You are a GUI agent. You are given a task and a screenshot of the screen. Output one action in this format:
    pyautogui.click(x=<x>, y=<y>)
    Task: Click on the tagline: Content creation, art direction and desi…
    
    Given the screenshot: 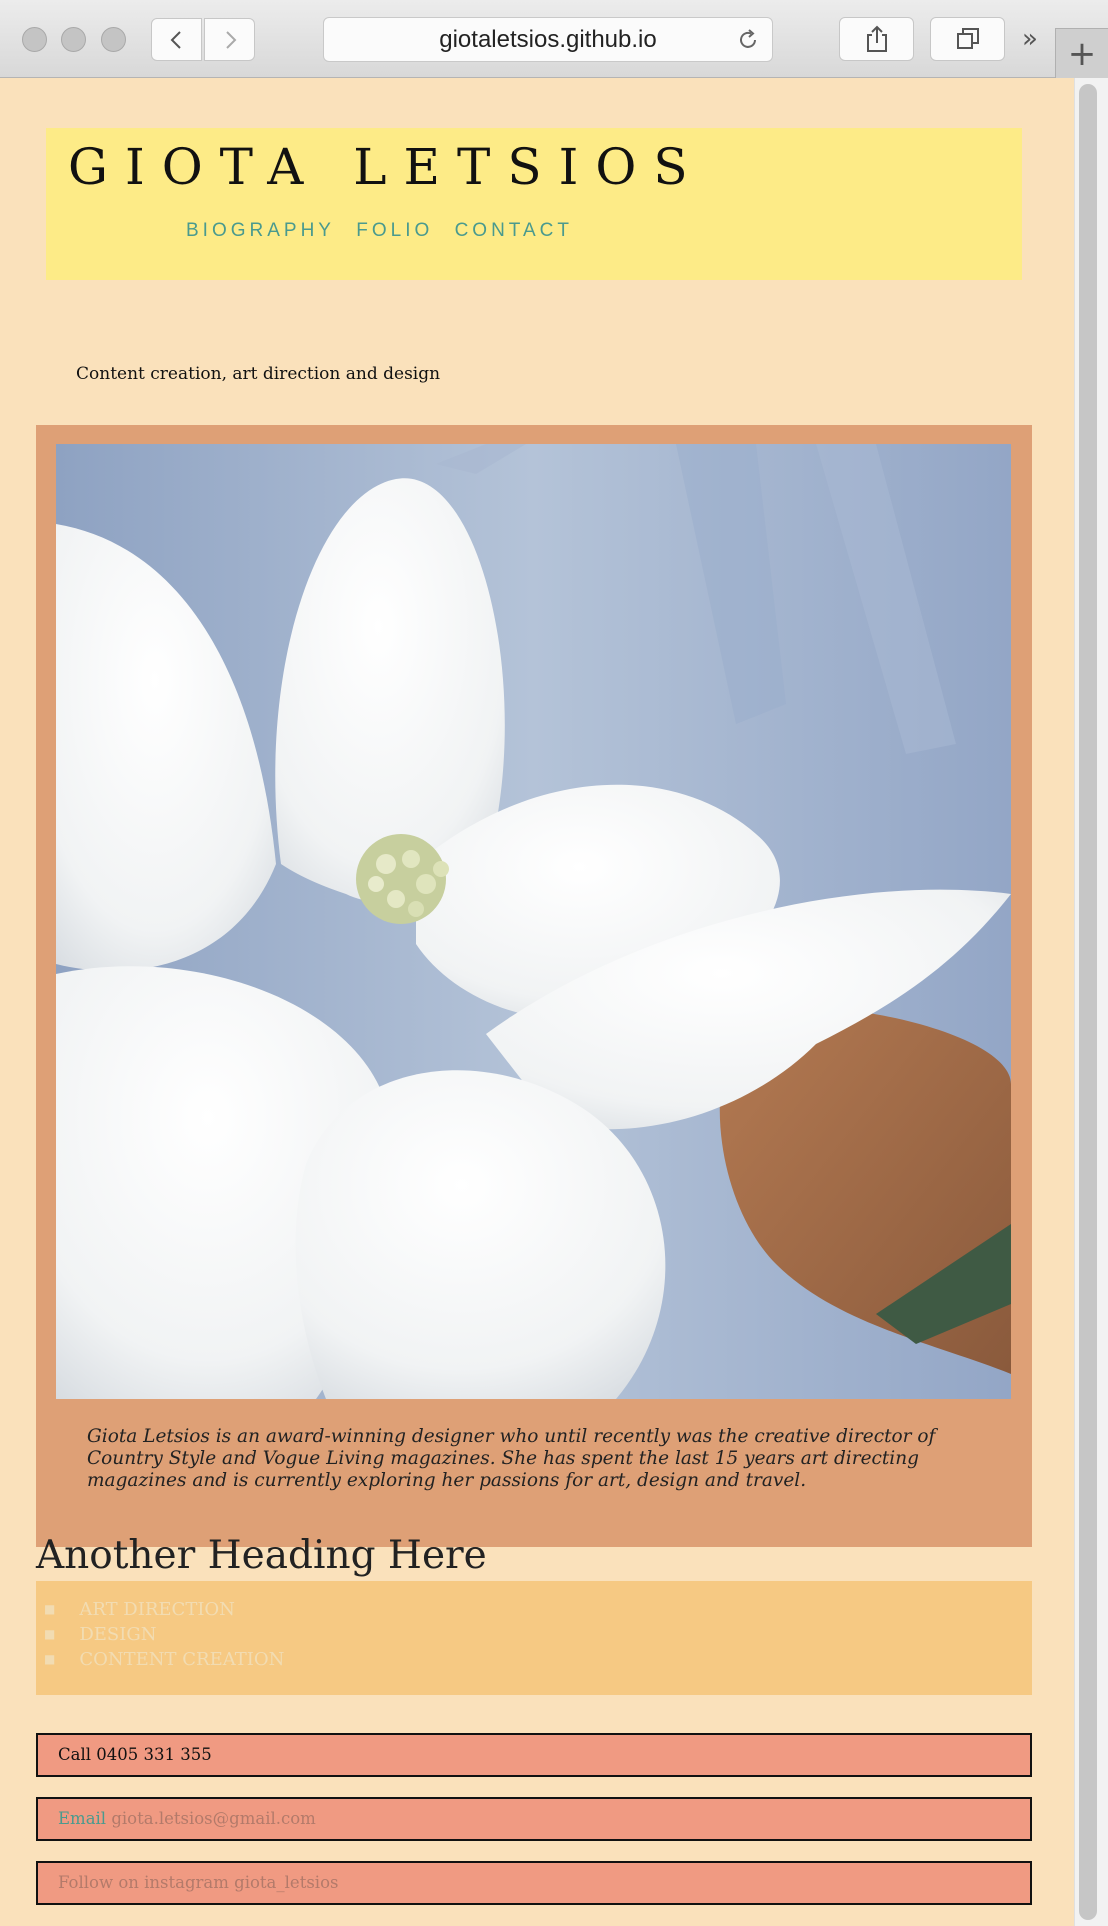 What is the action you would take?
    pyautogui.click(x=258, y=374)
    